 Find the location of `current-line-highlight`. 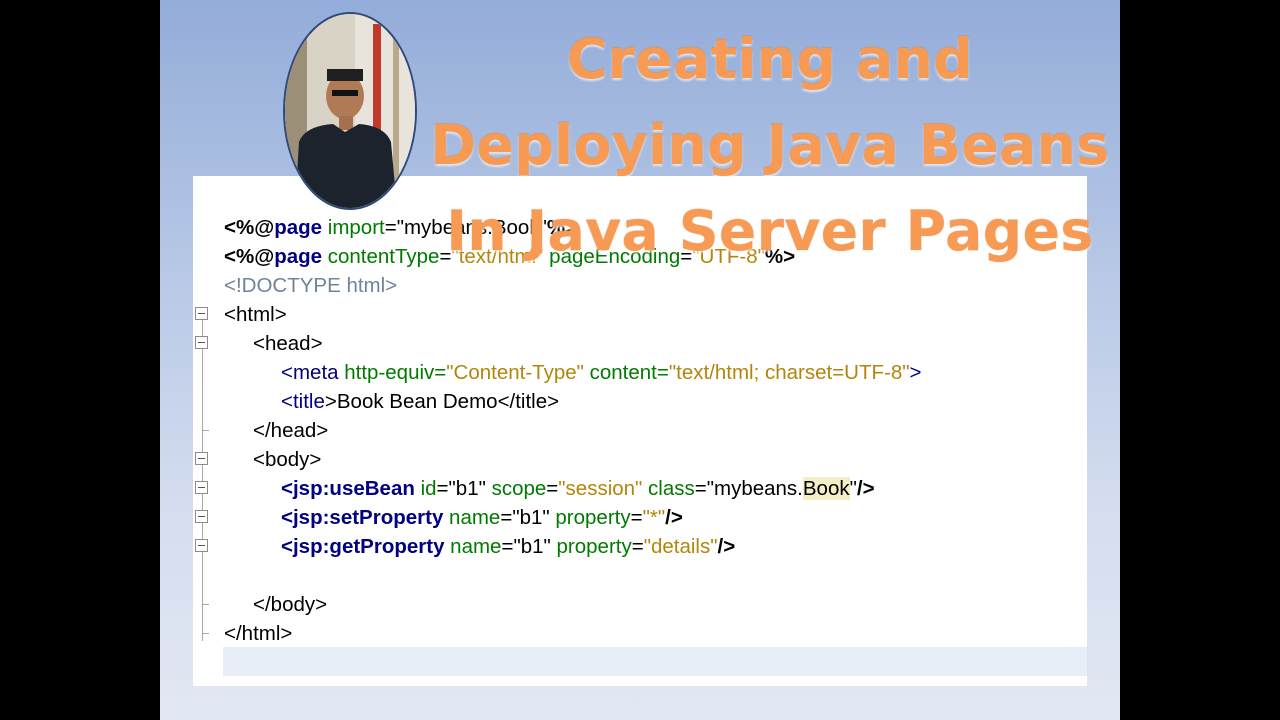

current-line-highlight is located at coordinates (655, 661).